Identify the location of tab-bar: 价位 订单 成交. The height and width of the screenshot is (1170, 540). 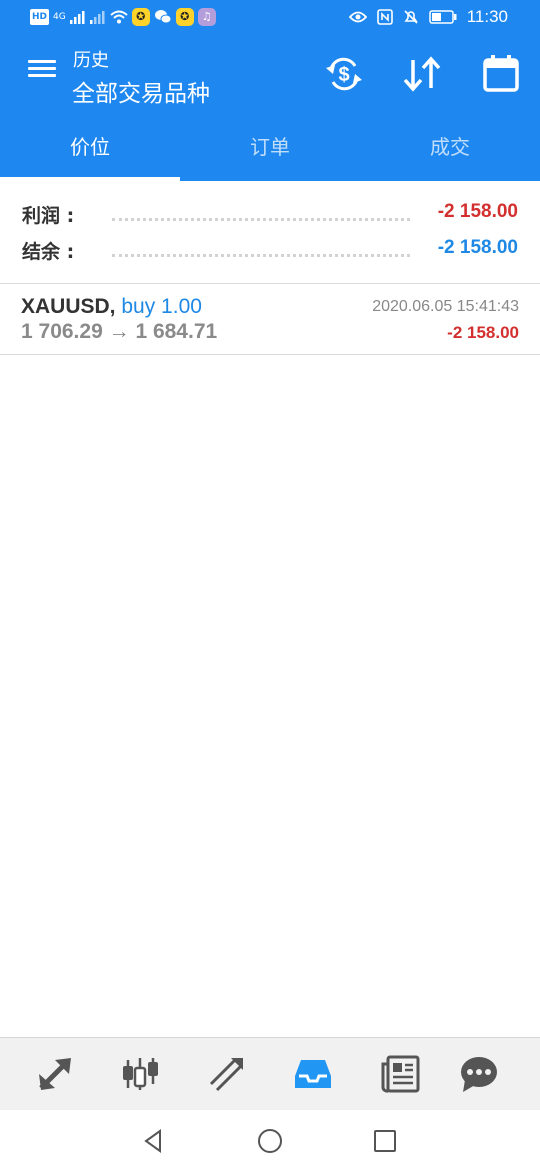
(270, 154).